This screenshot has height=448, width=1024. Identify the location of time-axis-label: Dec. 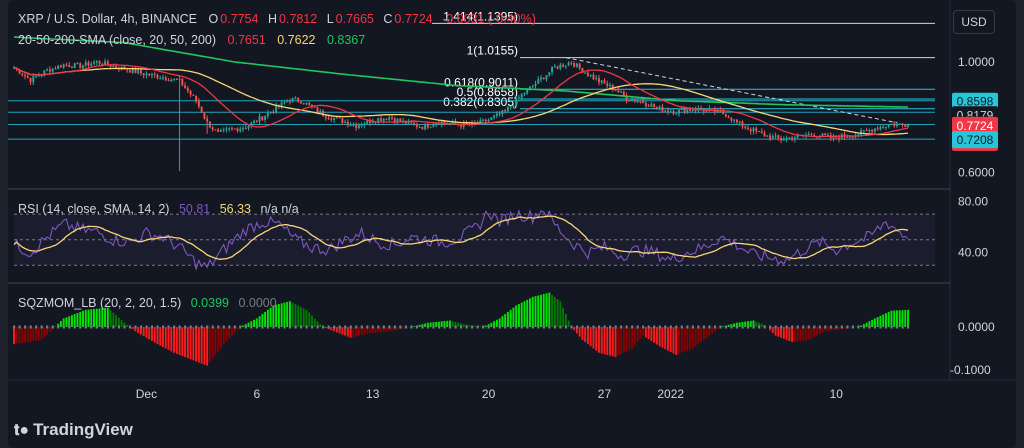
(146, 394).